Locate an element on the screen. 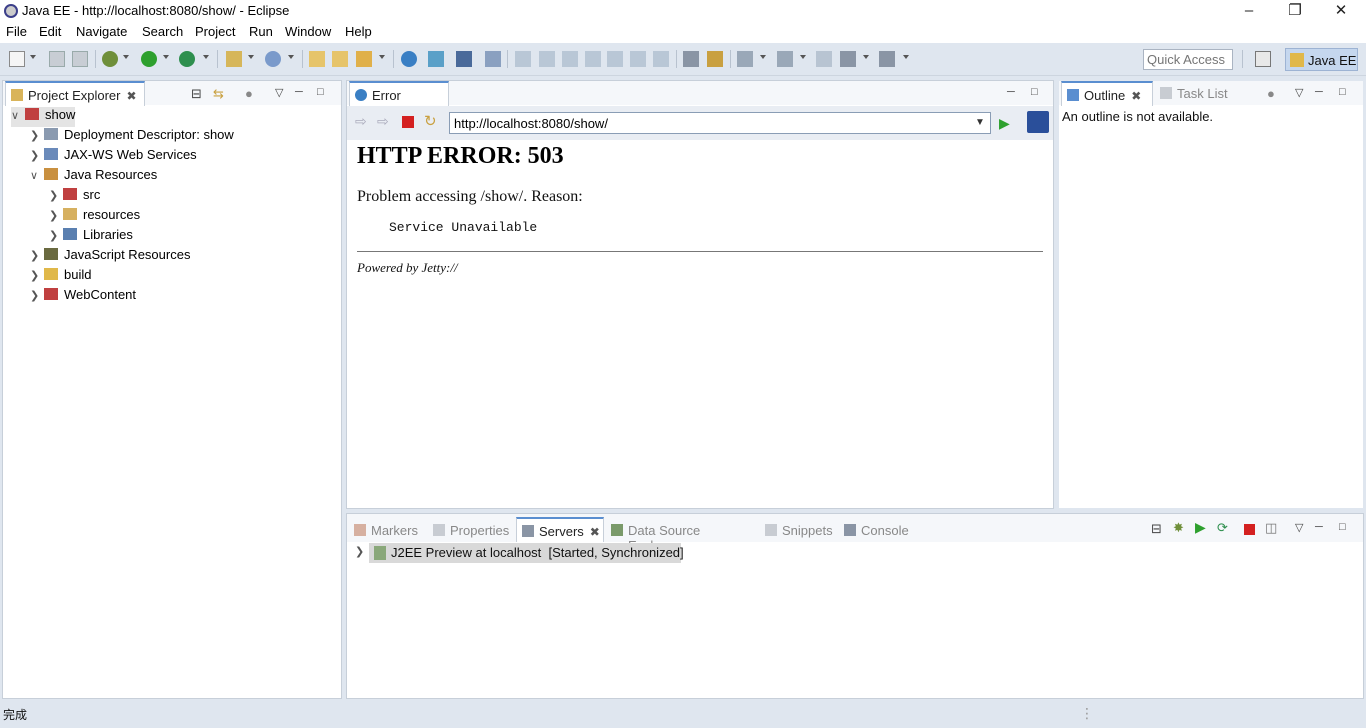  search-dropdown-icon is located at coordinates (382, 57).